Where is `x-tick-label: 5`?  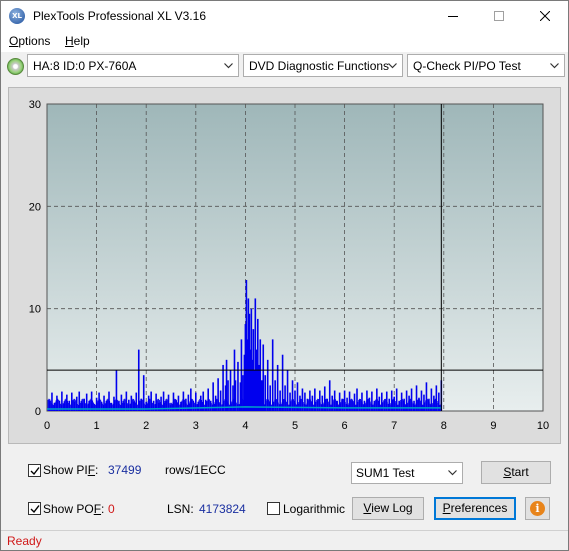 x-tick-label: 5 is located at coordinates (295, 426).